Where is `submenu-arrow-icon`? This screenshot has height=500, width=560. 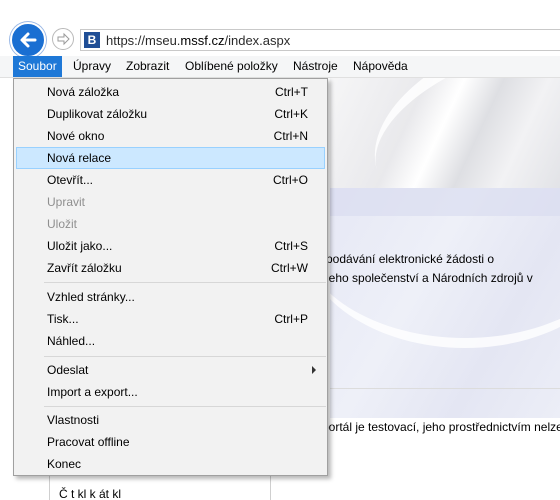
submenu-arrow-icon is located at coordinates (314, 370).